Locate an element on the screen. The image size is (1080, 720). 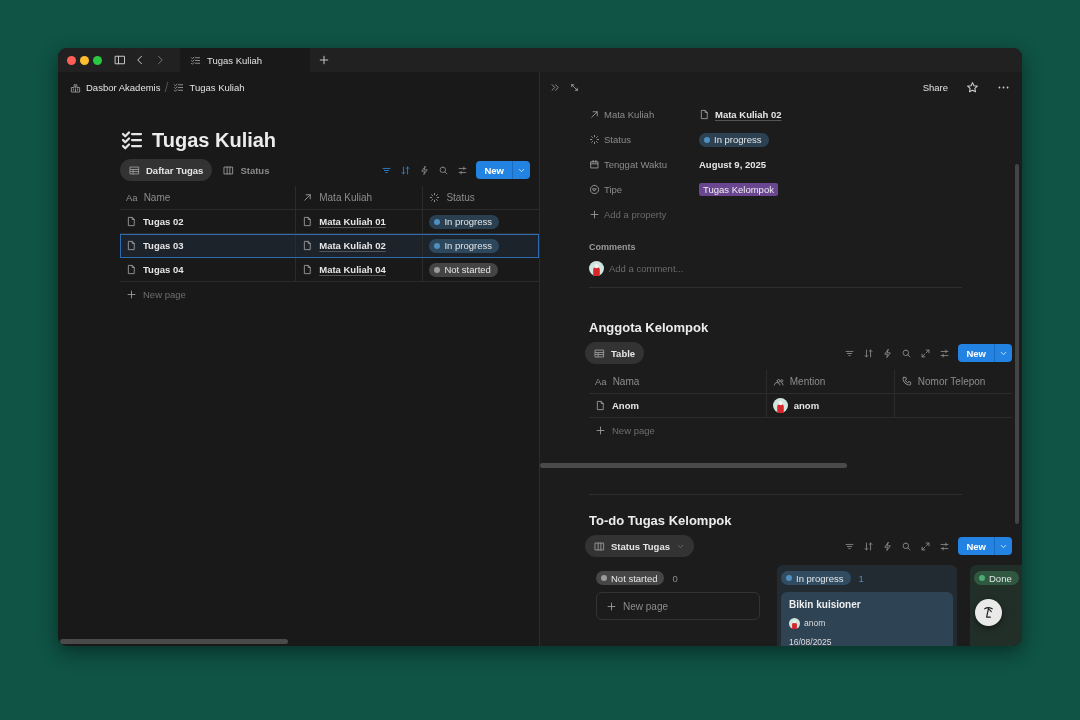
new-tab-icon is located at coordinates (324, 60).